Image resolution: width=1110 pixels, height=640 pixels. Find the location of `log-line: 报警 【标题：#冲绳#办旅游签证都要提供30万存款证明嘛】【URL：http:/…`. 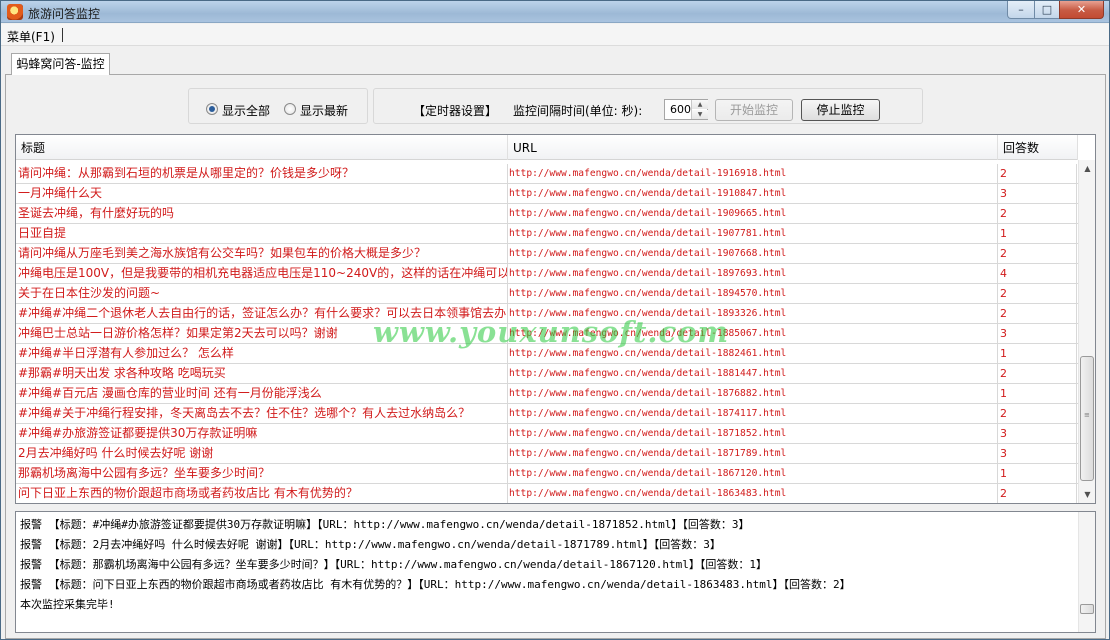

log-line: 报警 【标题：#冲绳#办旅游签证都要提供30万存款证明嘛】【URL：http:/… is located at coordinates (385, 524).